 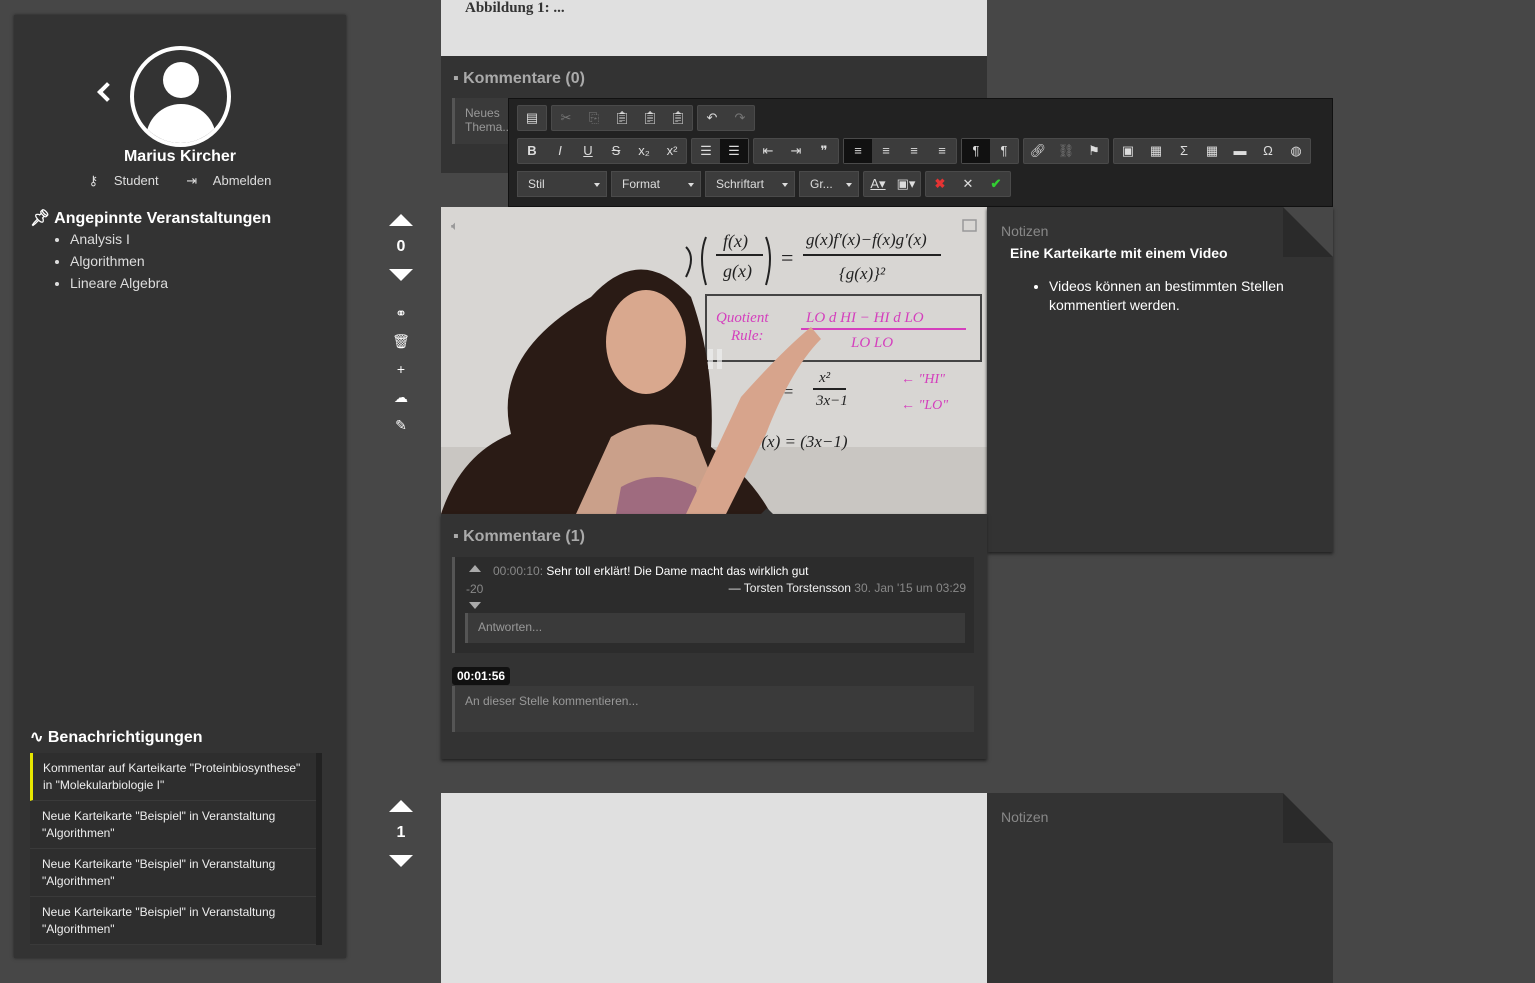 What do you see at coordinates (737, 271) in the screenshot?
I see `svg-text: g(x)` at bounding box center [737, 271].